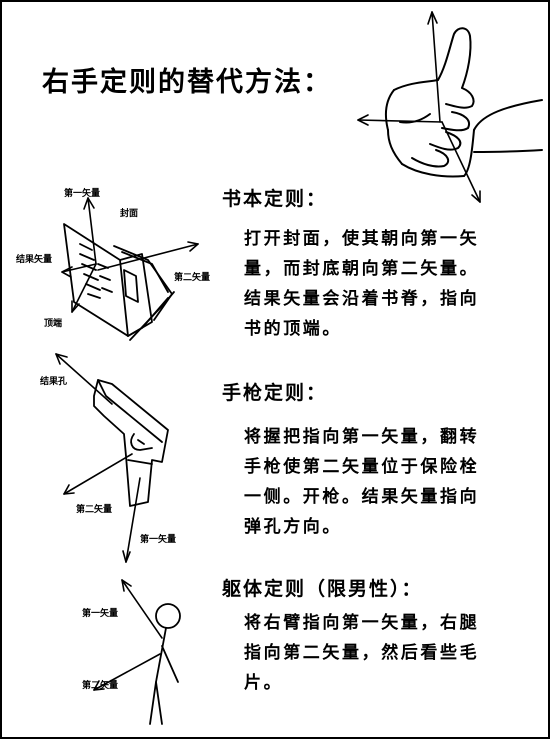  Describe the element at coordinates (362, 269) in the screenshot. I see `book-rule-line: 量，而封底朝向第二矢量。` at that location.